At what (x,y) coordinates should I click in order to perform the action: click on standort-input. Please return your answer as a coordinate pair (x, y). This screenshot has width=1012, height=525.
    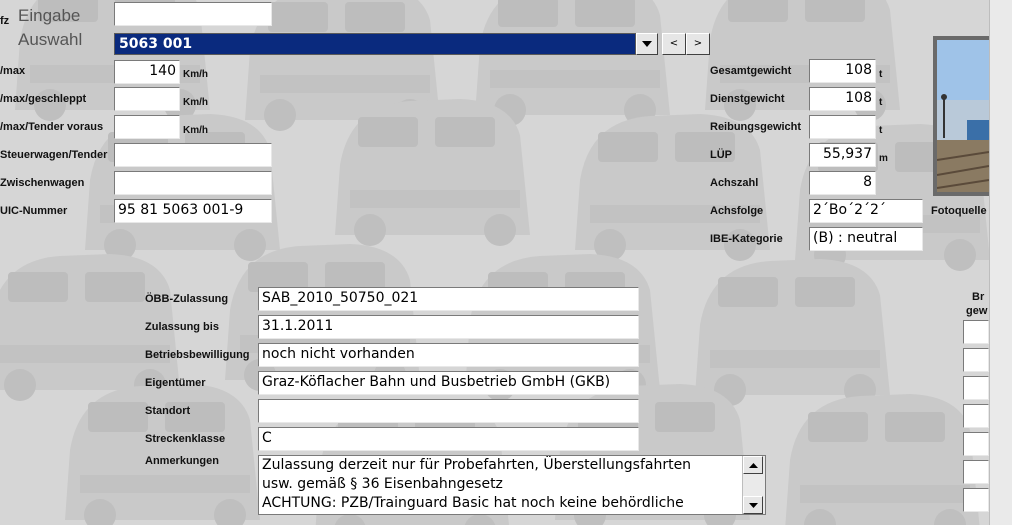
    Looking at the image, I should click on (448, 411).